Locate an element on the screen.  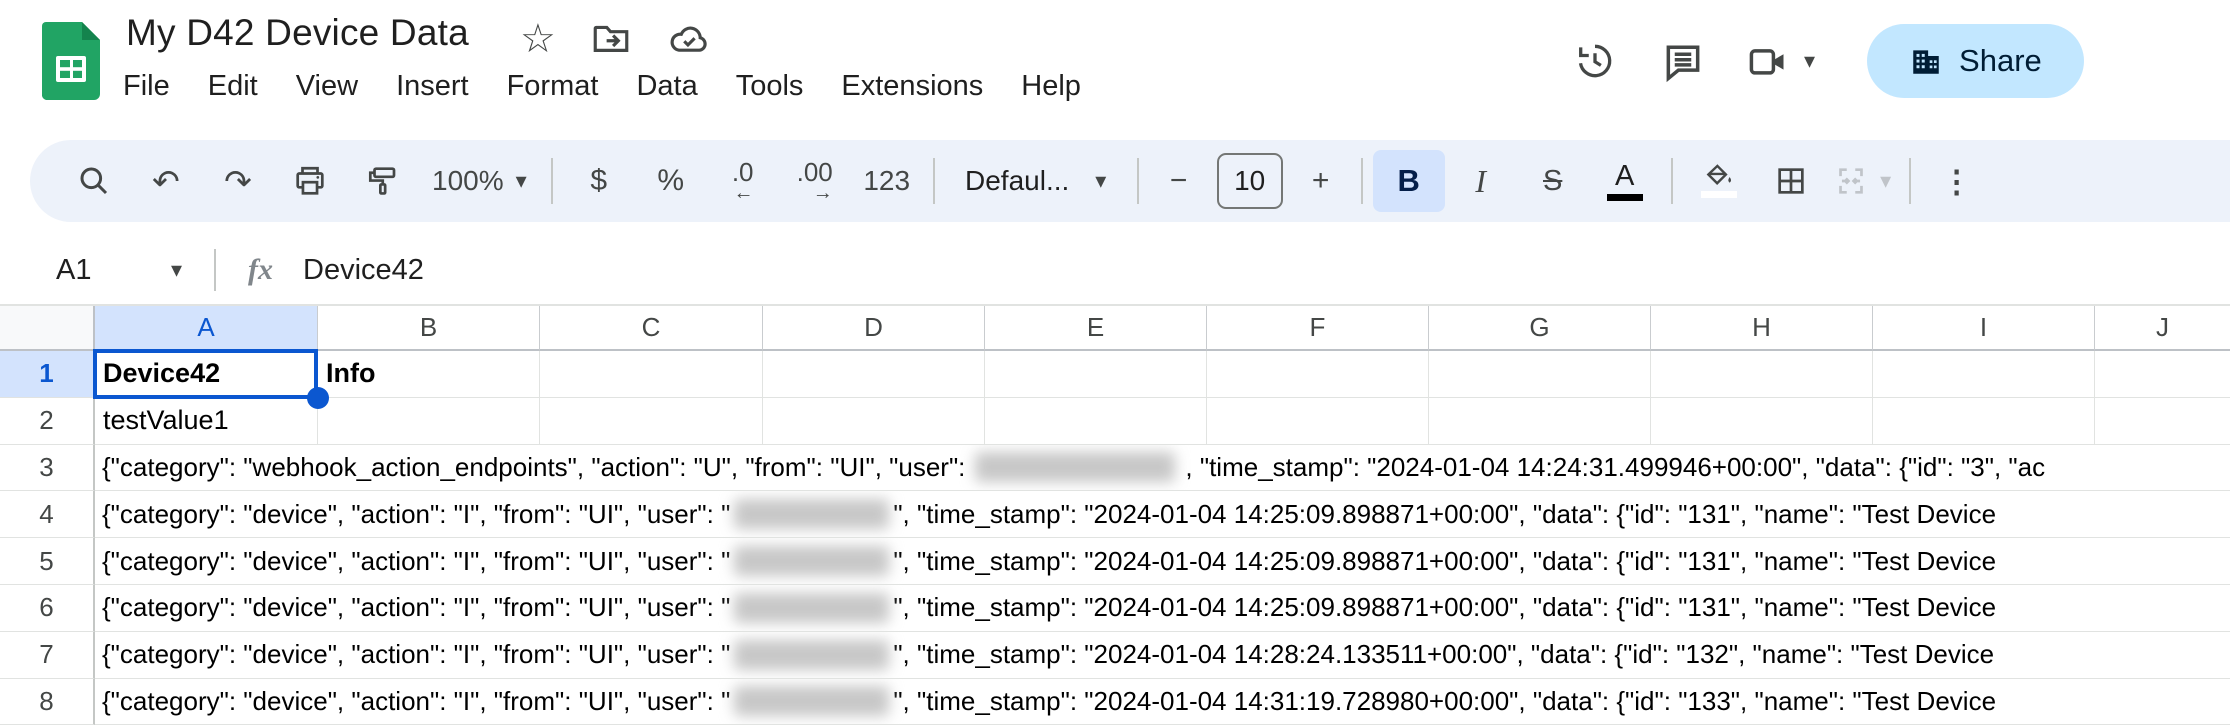
borders-button is located at coordinates (1791, 181).